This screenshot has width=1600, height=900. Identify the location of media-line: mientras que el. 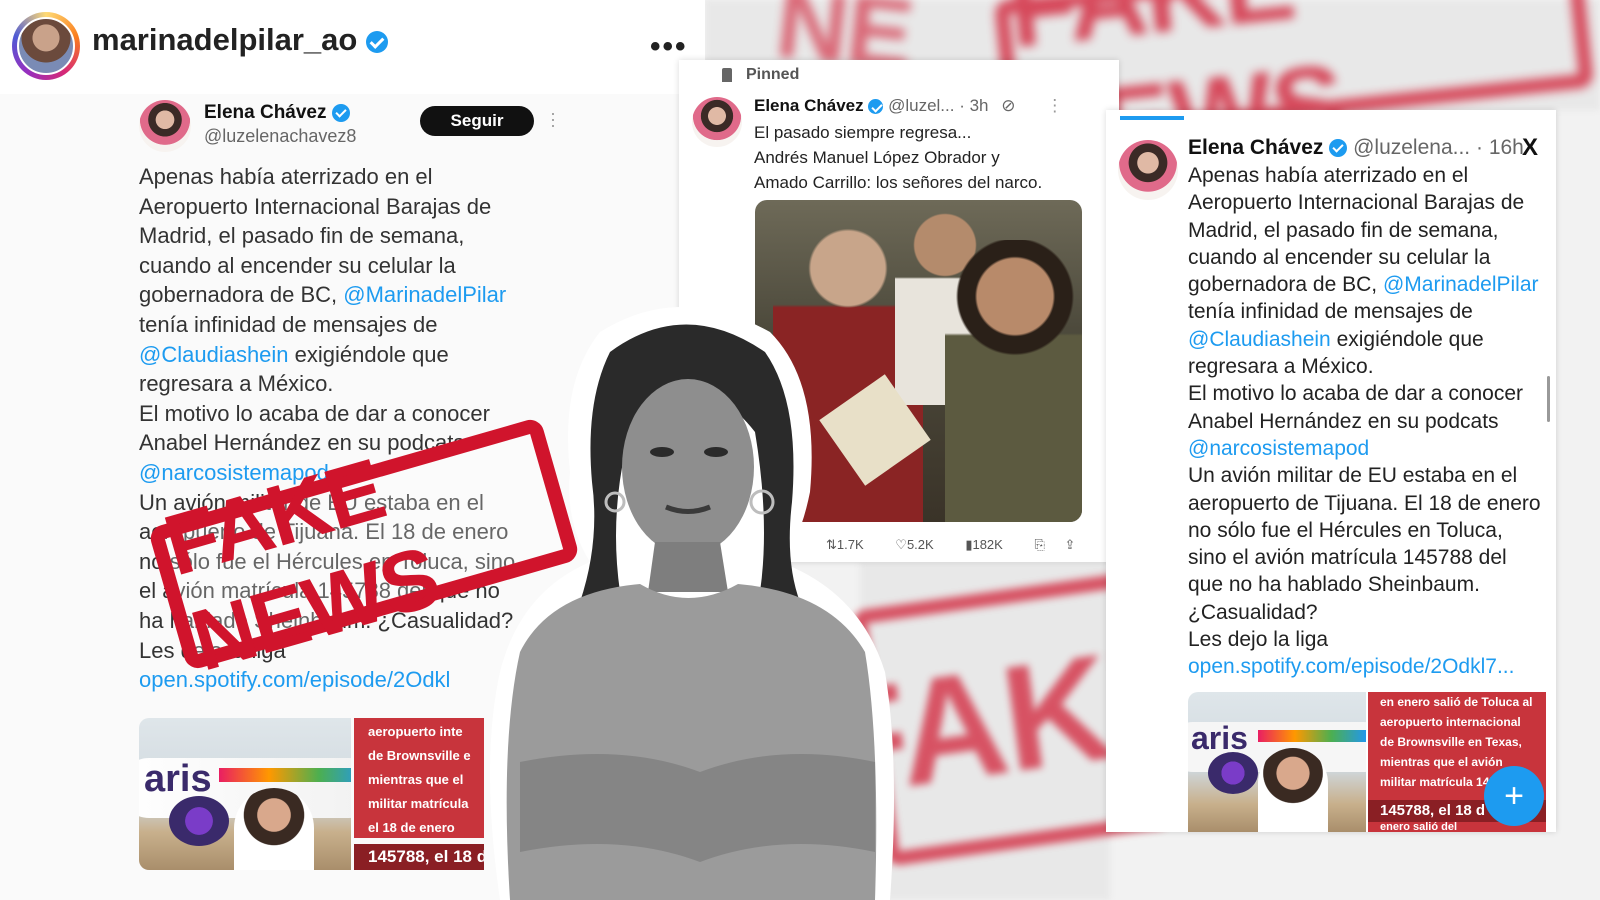
(416, 779).